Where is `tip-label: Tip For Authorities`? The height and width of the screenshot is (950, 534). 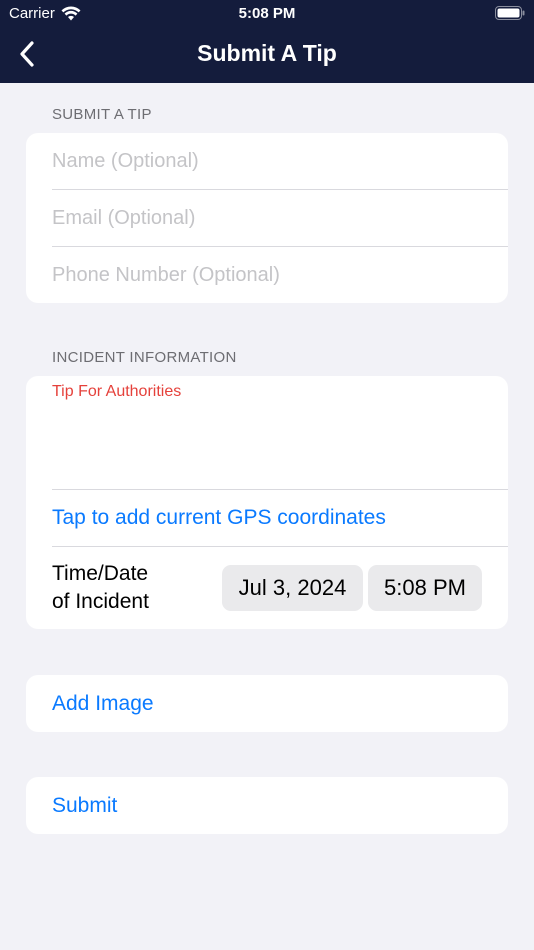
tip-label: Tip For Authorities is located at coordinates (117, 391).